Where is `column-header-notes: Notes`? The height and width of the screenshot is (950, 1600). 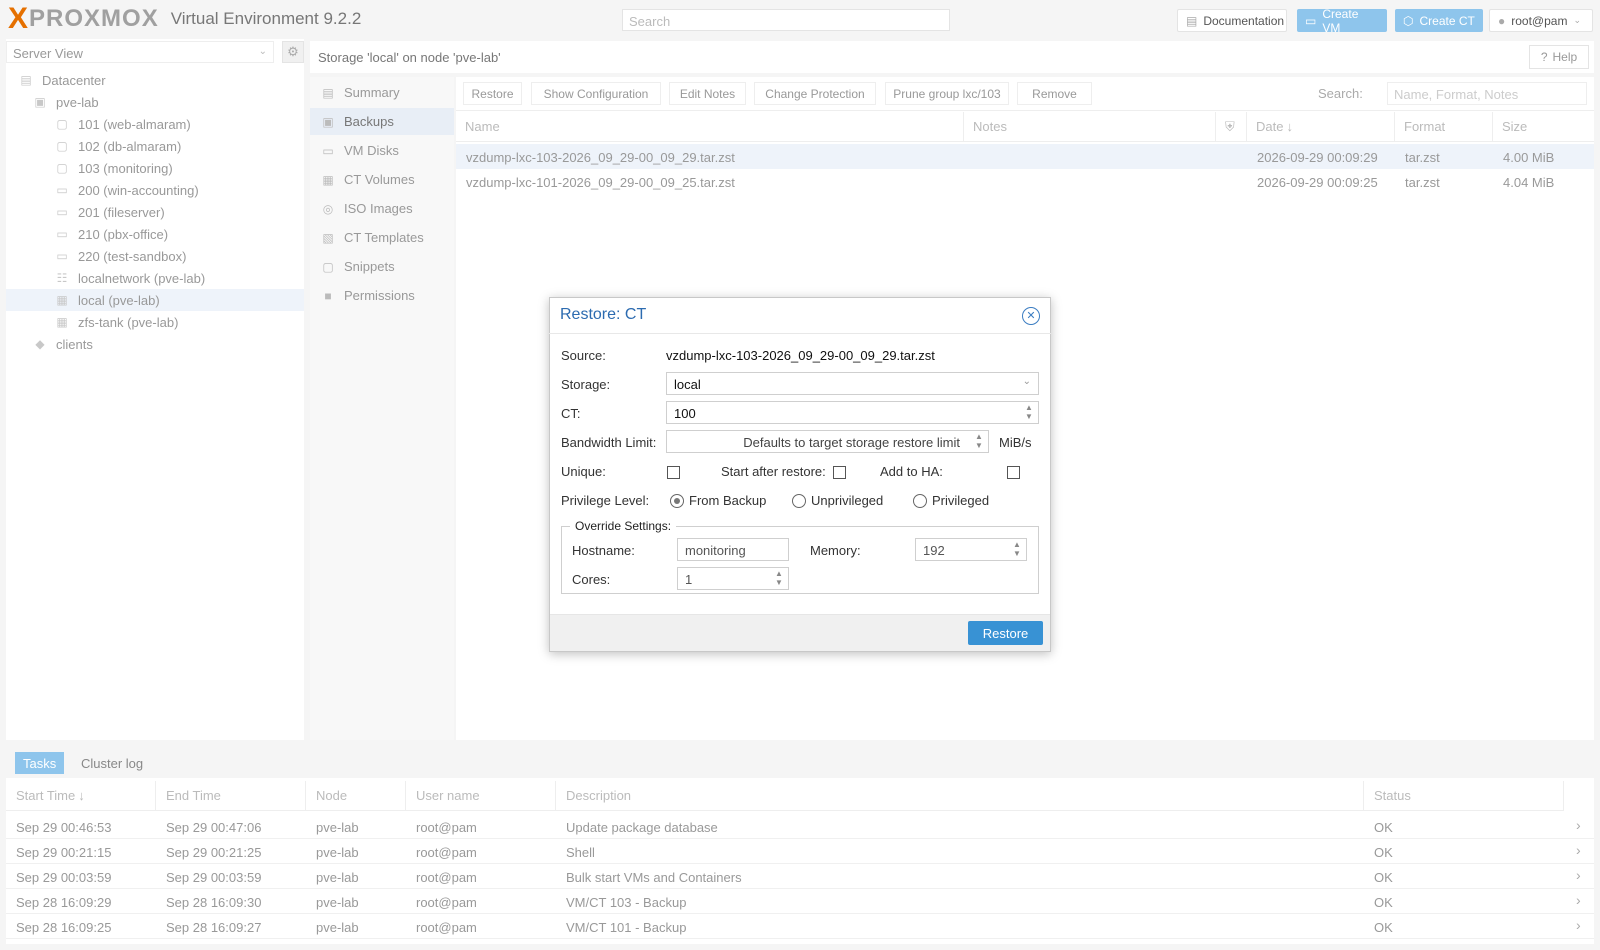 column-header-notes: Notes is located at coordinates (1090, 127).